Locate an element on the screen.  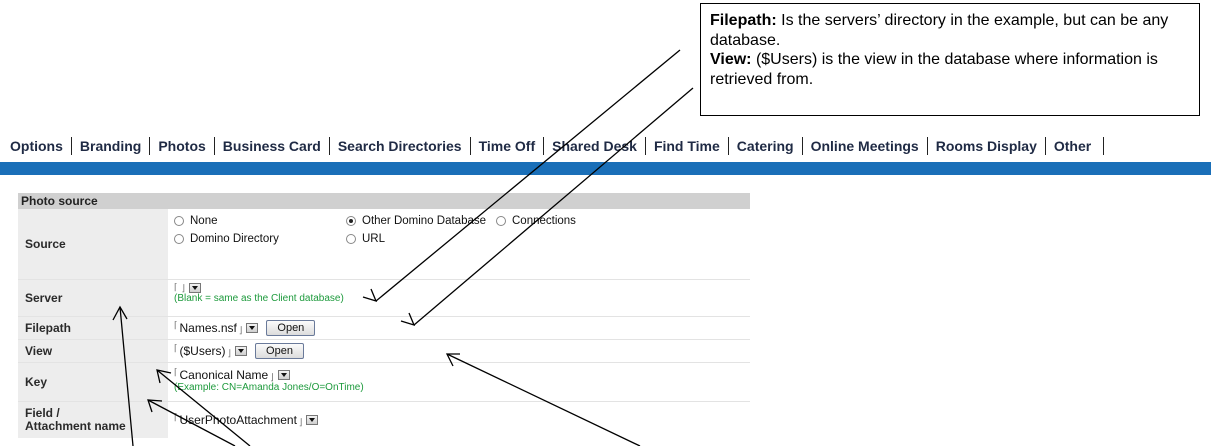
tab-shared-desk: Shared Desk is located at coordinates (595, 146).